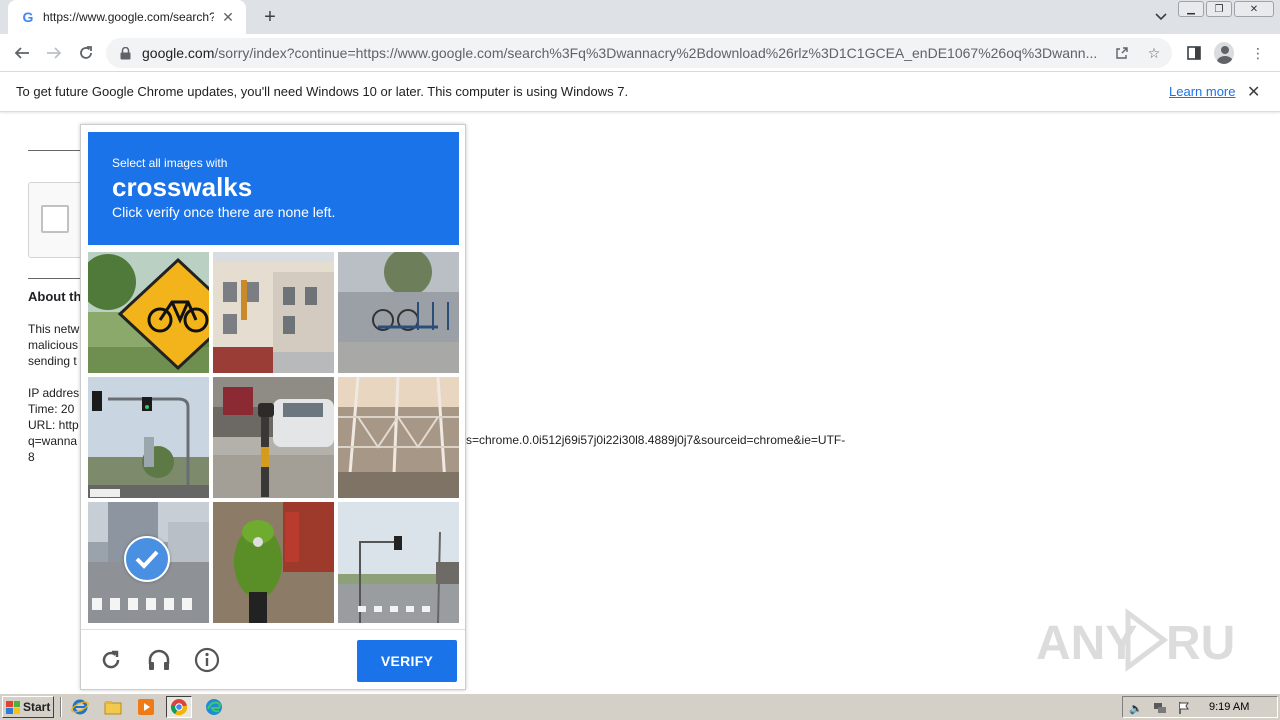 This screenshot has width=1280, height=720. I want to click on image-tile-bicycle-sign, so click(148, 312).